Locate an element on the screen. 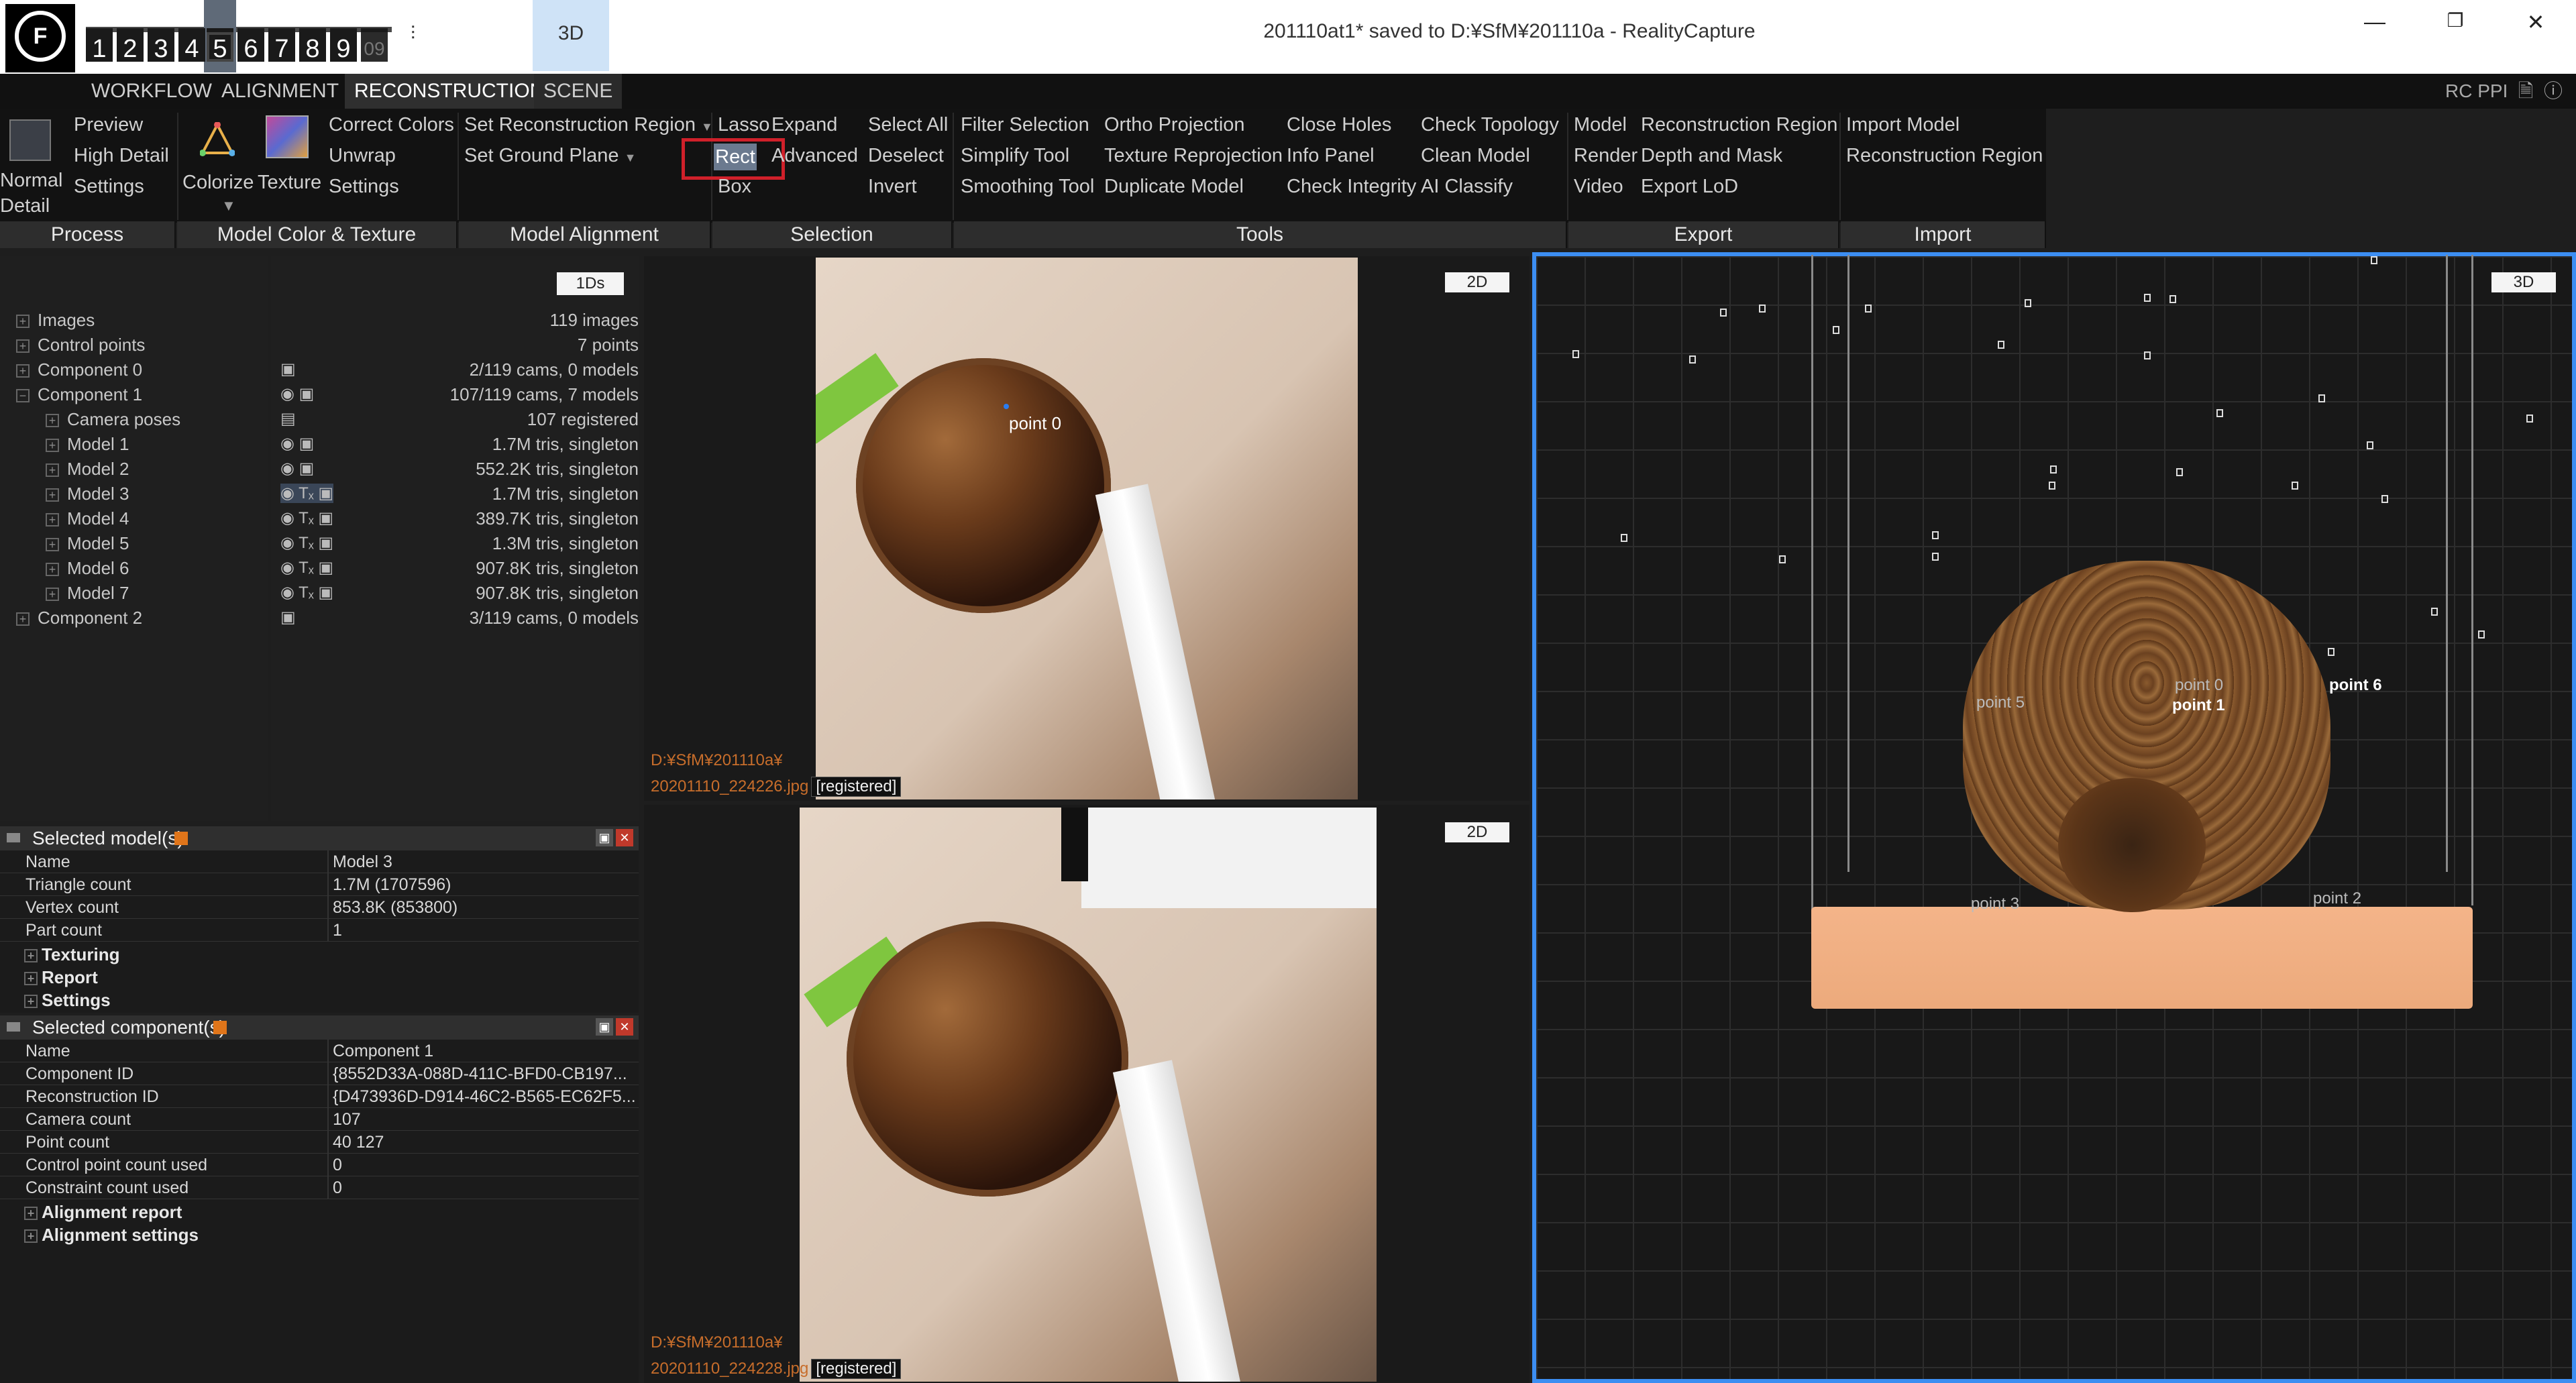 The width and height of the screenshot is (2576, 1383). texture-icon is located at coordinates (287, 136).